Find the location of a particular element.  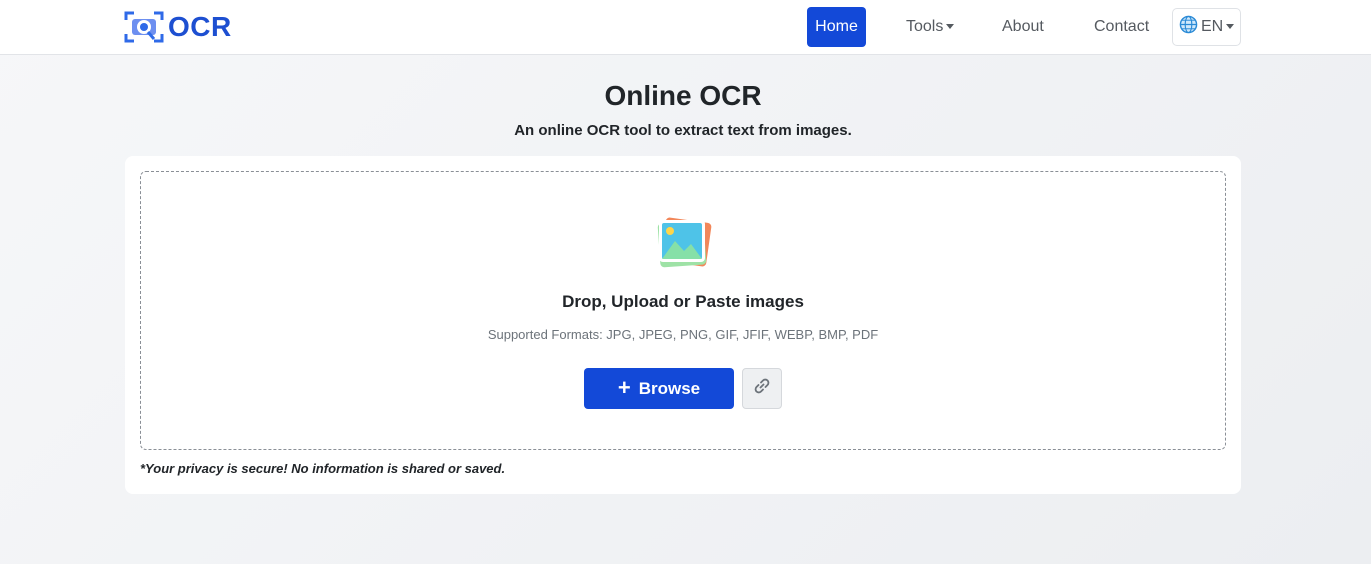

brand-name: OCR is located at coordinates (200, 26).